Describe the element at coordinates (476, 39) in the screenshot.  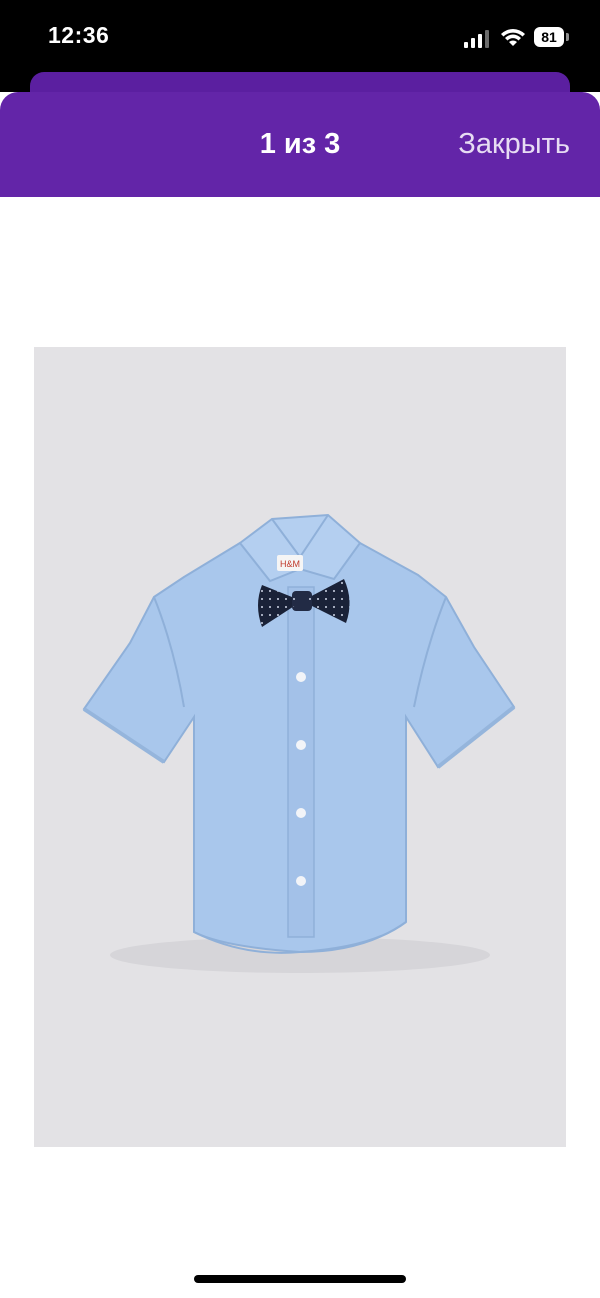
I see `signal-icon` at that location.